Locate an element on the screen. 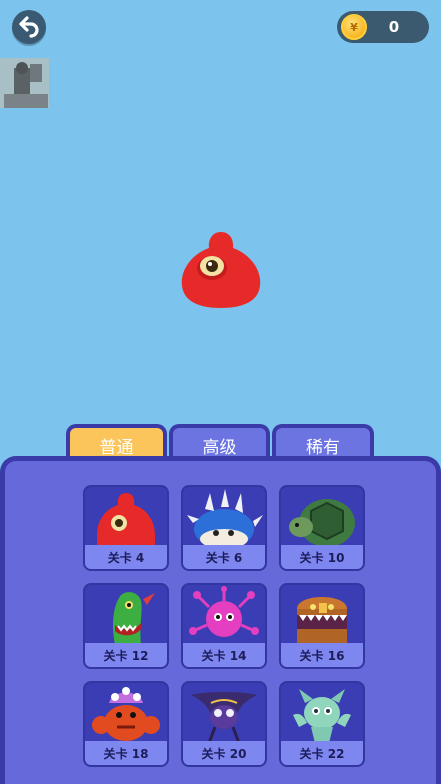  level-label: 关卡 18 is located at coordinates (126, 753).